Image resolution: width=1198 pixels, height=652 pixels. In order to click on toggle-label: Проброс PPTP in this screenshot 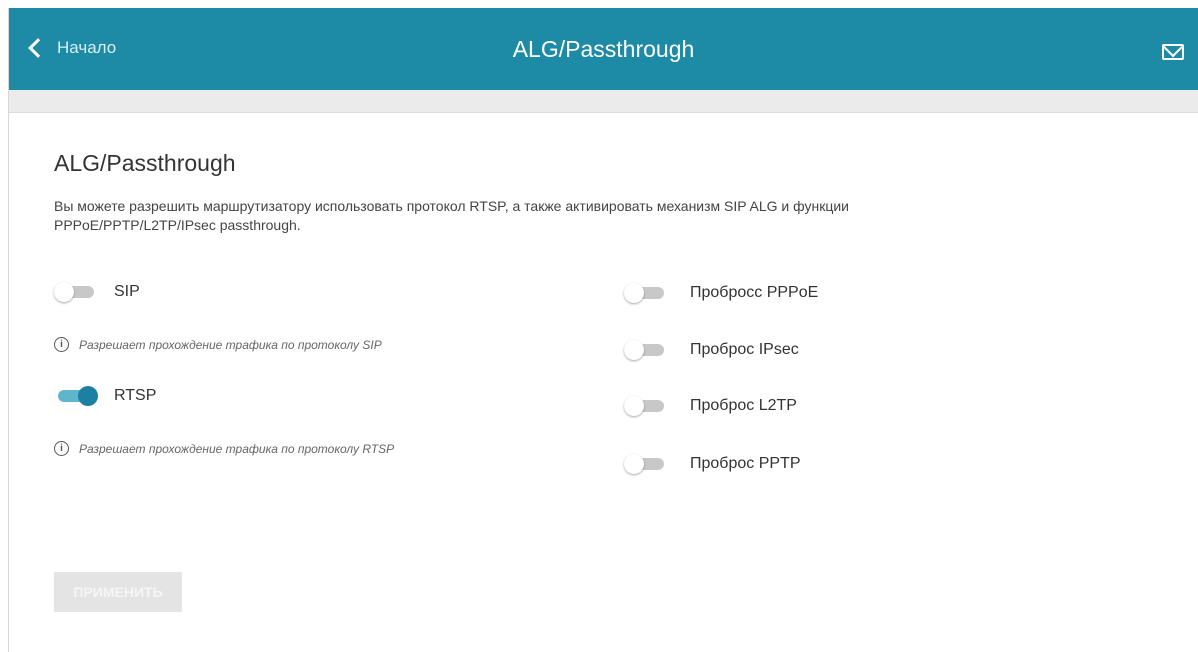, I will do `click(745, 463)`.